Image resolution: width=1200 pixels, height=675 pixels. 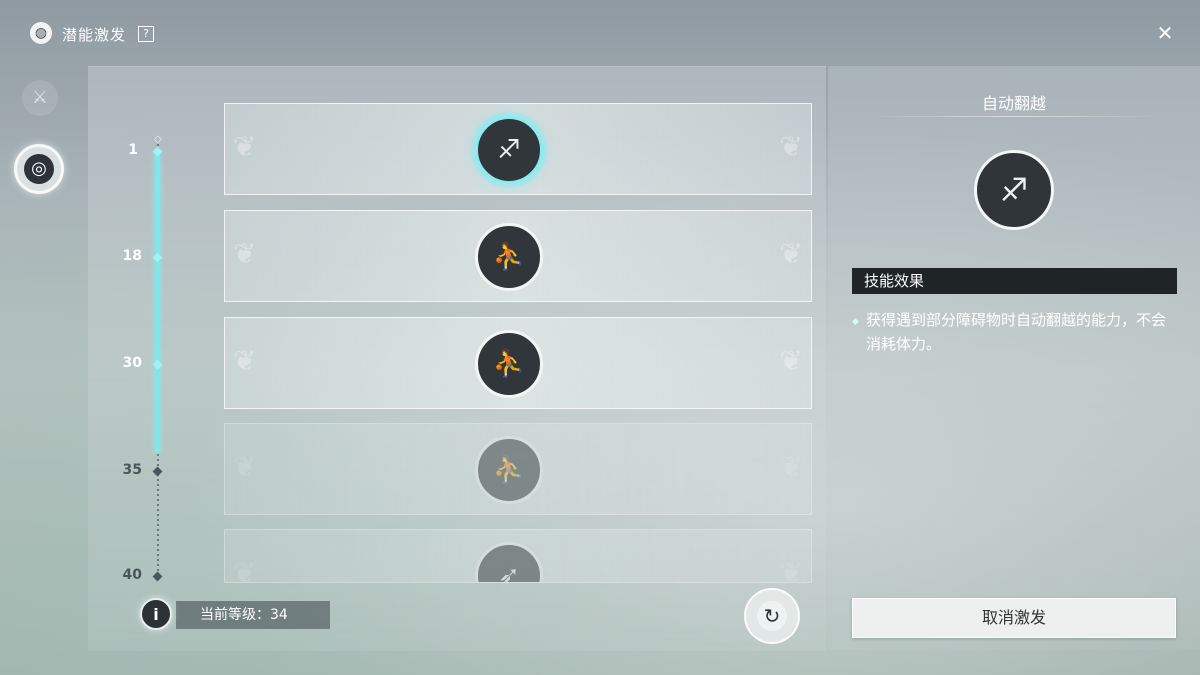 What do you see at coordinates (132, 256) in the screenshot?
I see `level-marker-18: 18` at bounding box center [132, 256].